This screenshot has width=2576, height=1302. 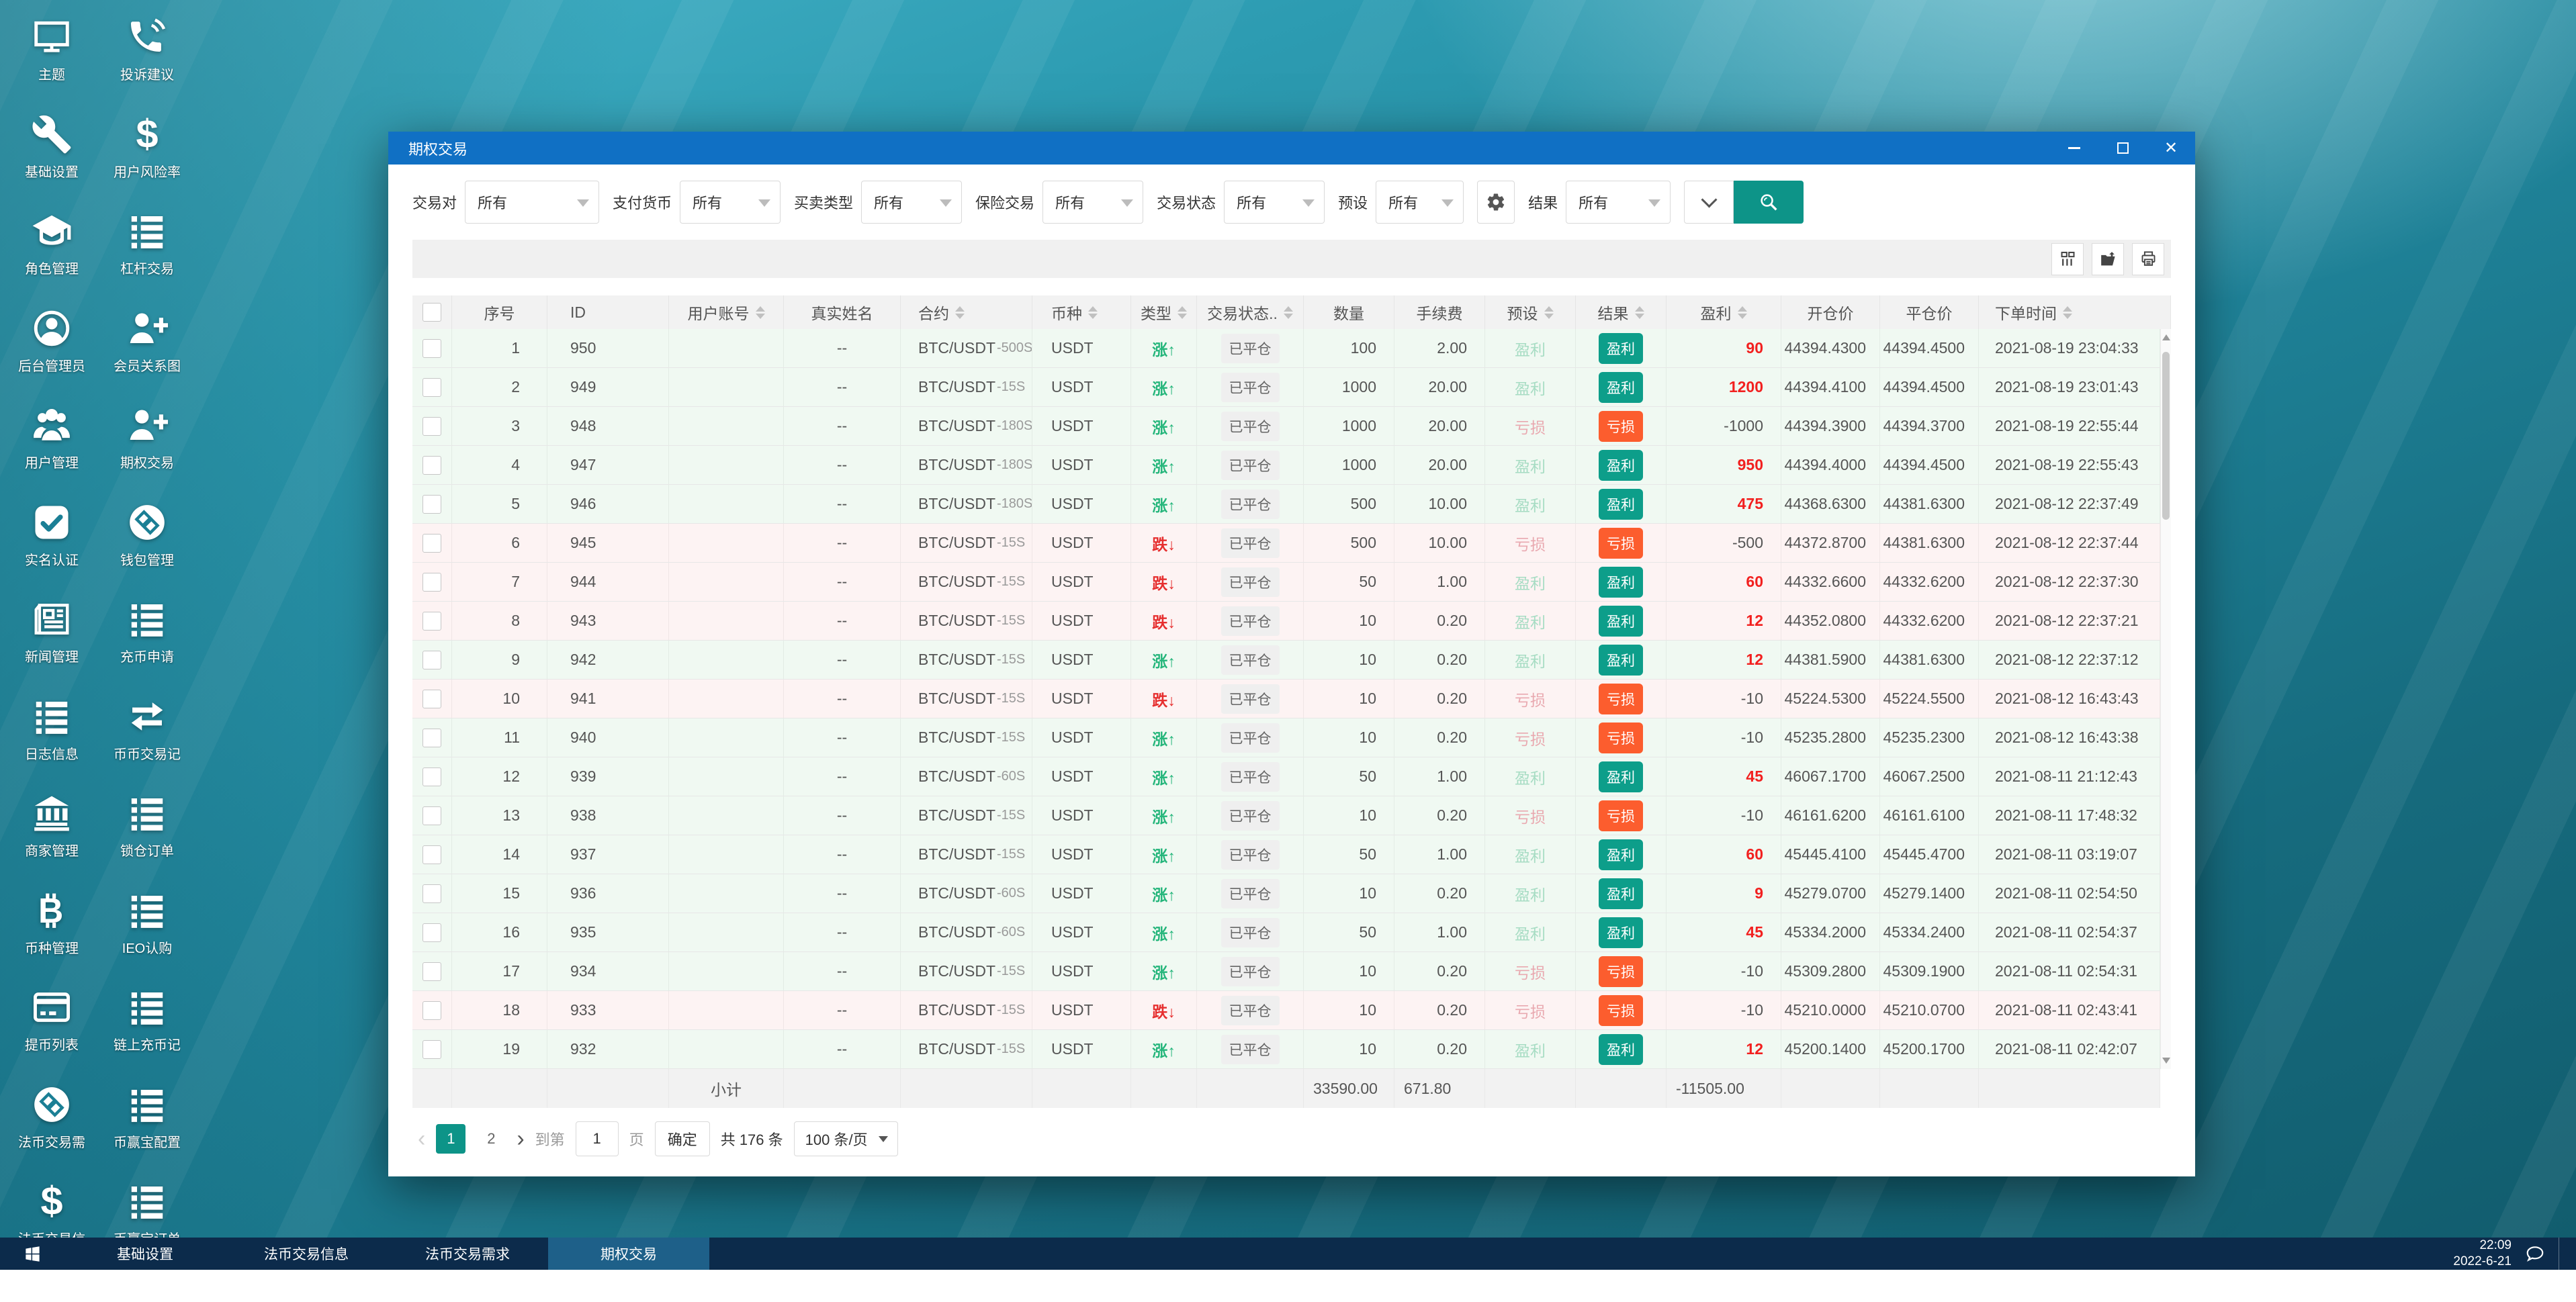 What do you see at coordinates (147, 155) in the screenshot?
I see `shortcut-用户风险率: $ 用户风险率` at bounding box center [147, 155].